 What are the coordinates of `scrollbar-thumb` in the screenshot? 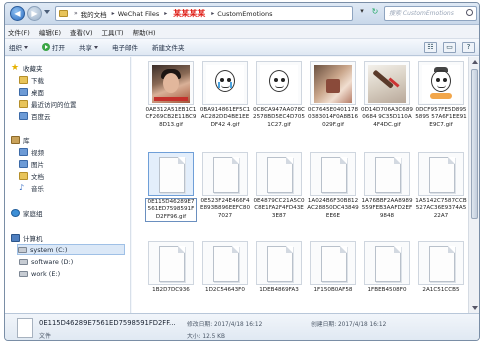 It's located at (474, 144).